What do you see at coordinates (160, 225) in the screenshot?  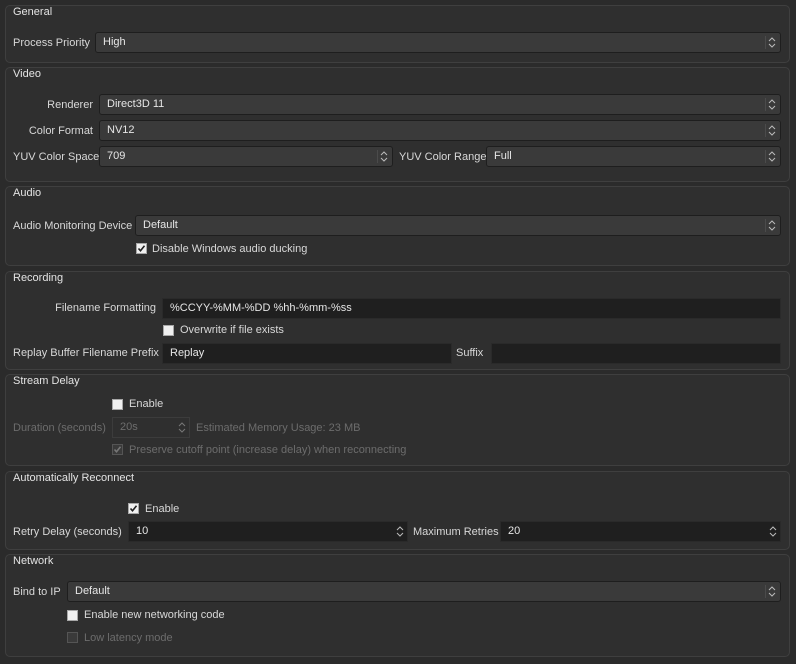 I see `monitoring-device-value: Default` at bounding box center [160, 225].